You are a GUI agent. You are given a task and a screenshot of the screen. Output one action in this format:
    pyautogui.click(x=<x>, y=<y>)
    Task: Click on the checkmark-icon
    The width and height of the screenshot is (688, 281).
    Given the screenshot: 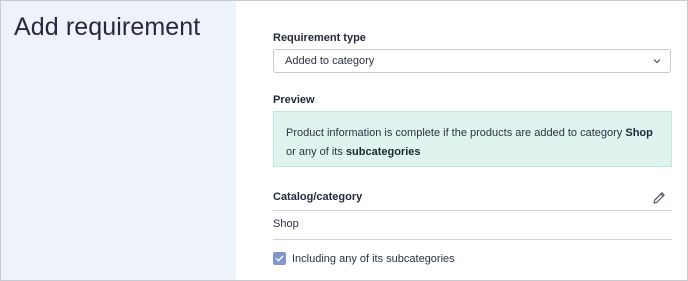 What is the action you would take?
    pyautogui.click(x=279, y=258)
    